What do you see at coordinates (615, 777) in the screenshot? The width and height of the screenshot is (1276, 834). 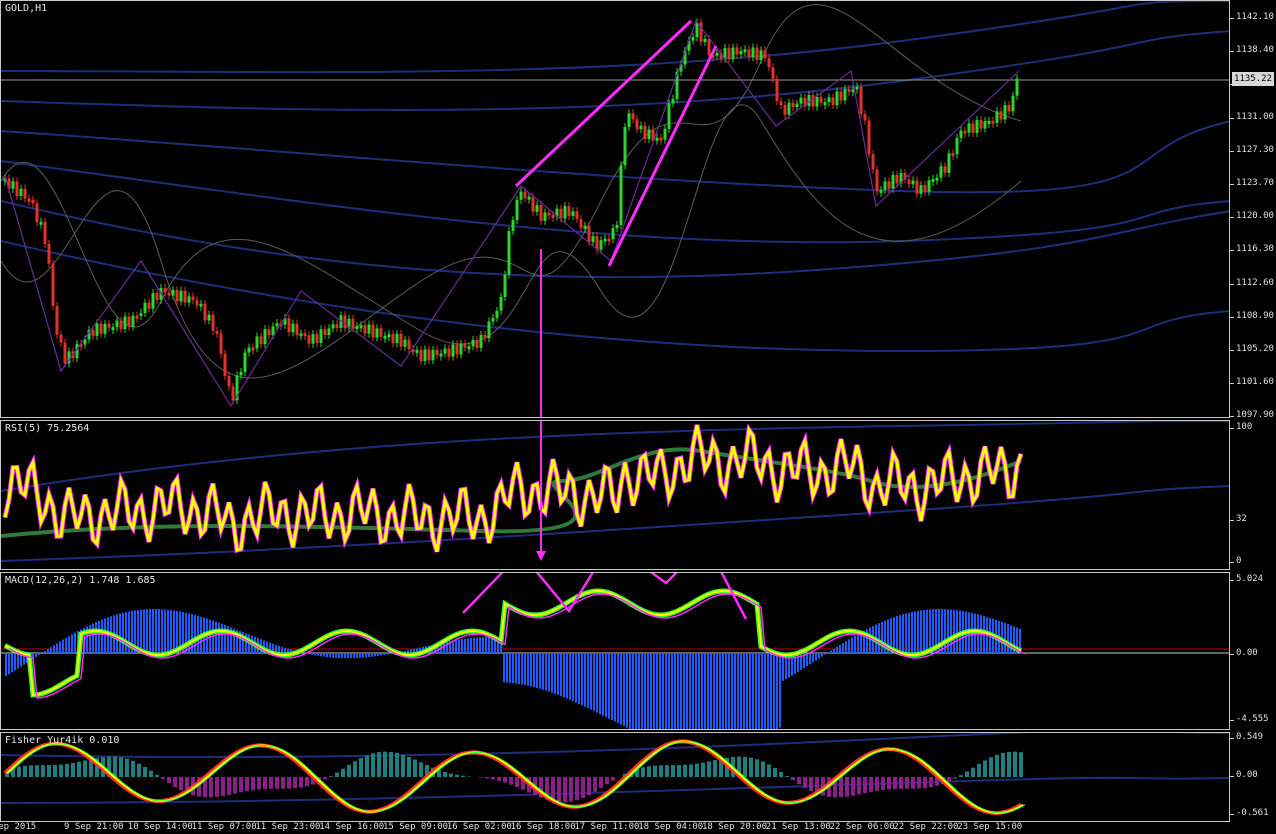 I see `fisher-pane: Fisher_Yur4ik 0.010` at bounding box center [615, 777].